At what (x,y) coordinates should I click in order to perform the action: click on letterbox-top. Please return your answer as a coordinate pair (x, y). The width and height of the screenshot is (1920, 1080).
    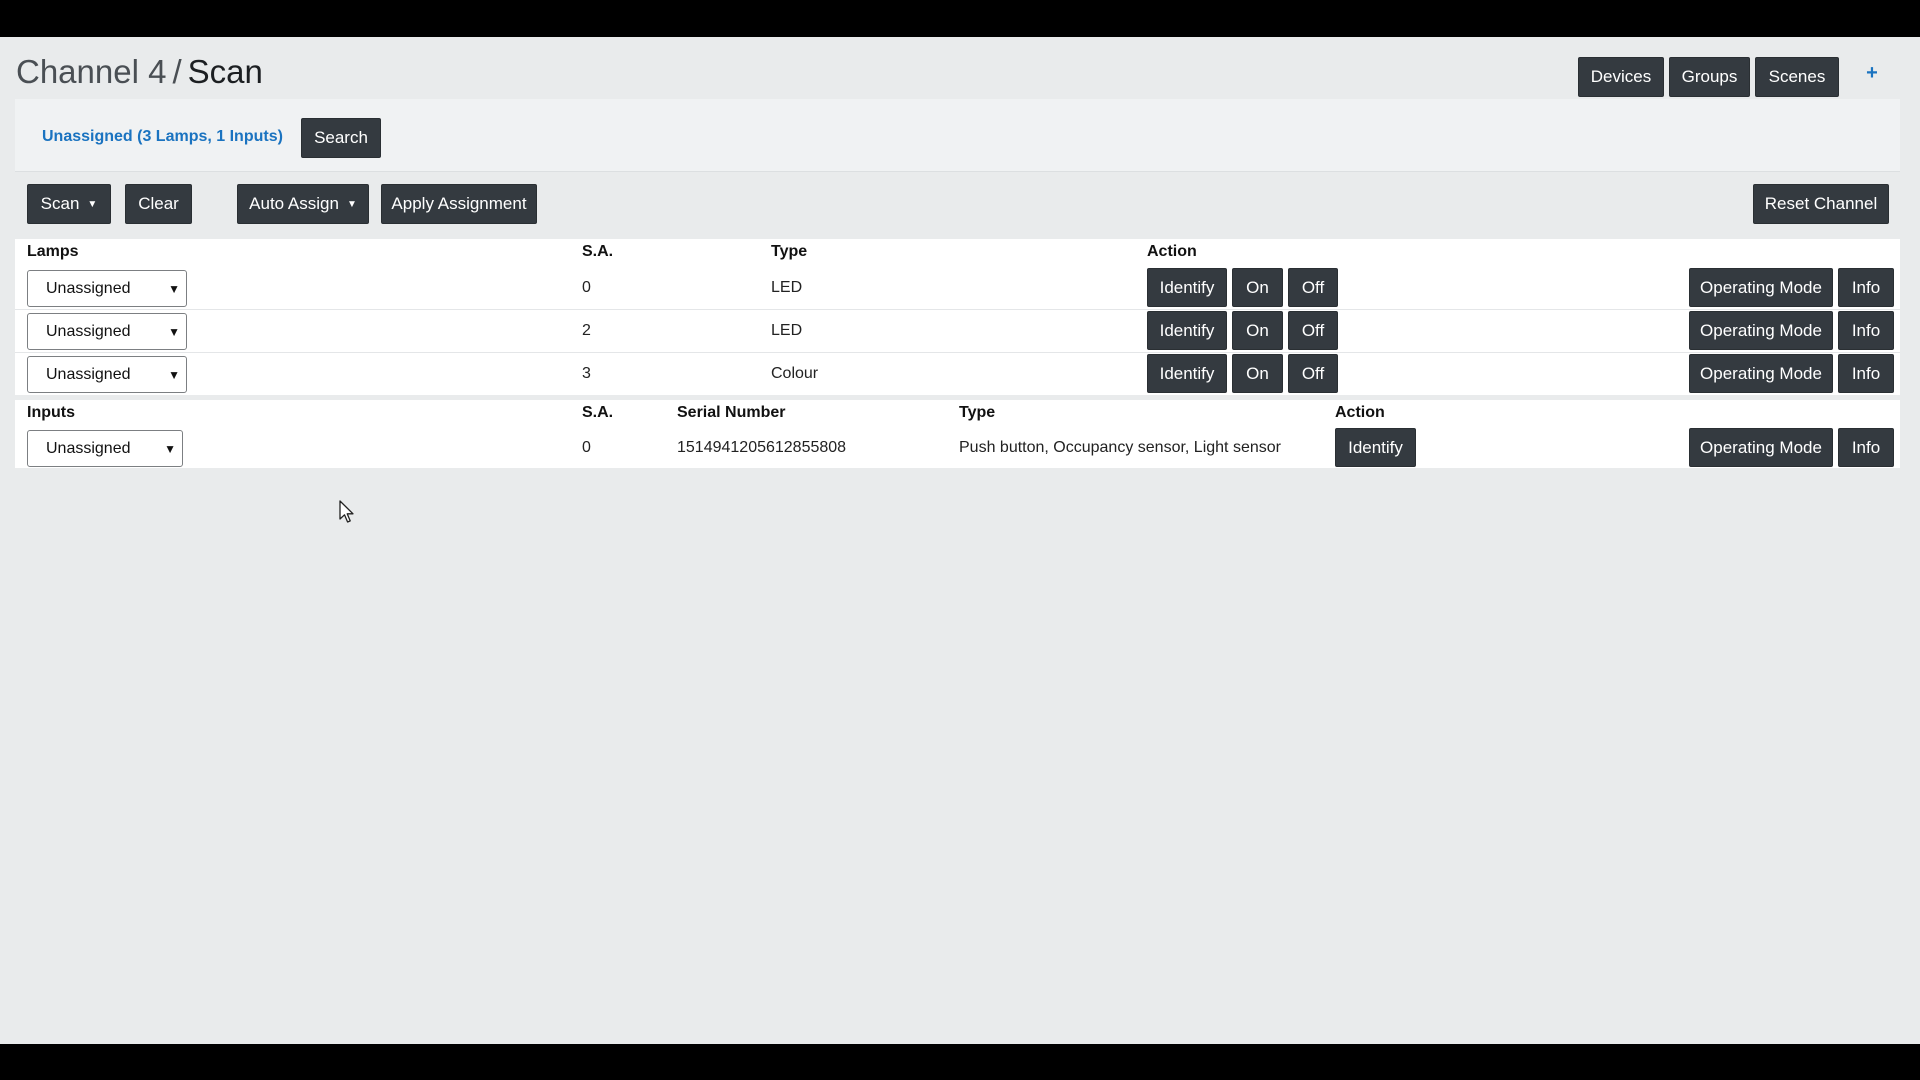
    Looking at the image, I should click on (960, 18).